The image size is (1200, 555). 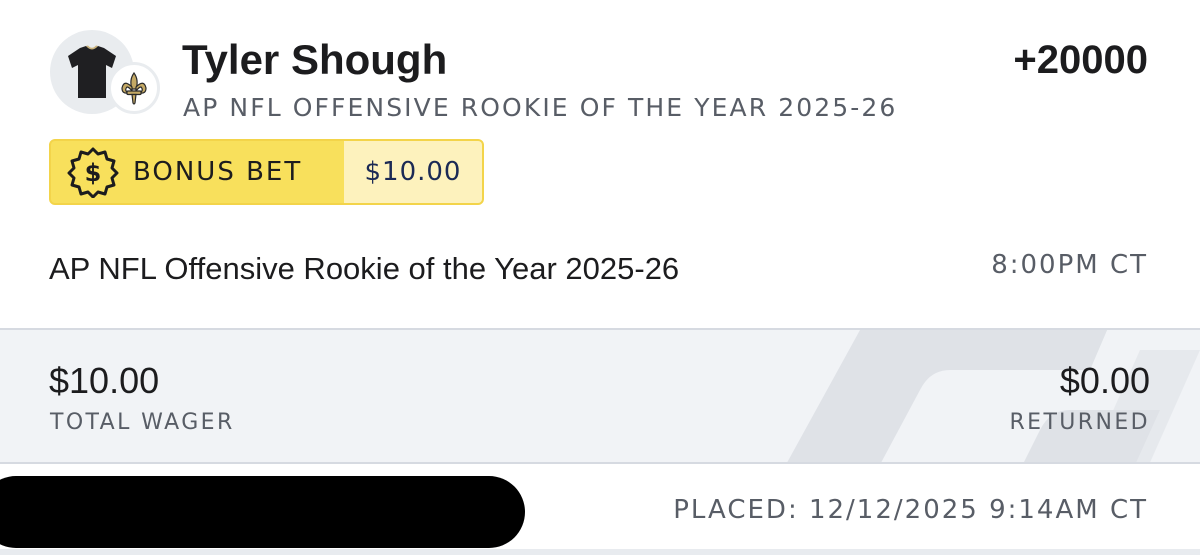 What do you see at coordinates (600, 552) in the screenshot?
I see `divider` at bounding box center [600, 552].